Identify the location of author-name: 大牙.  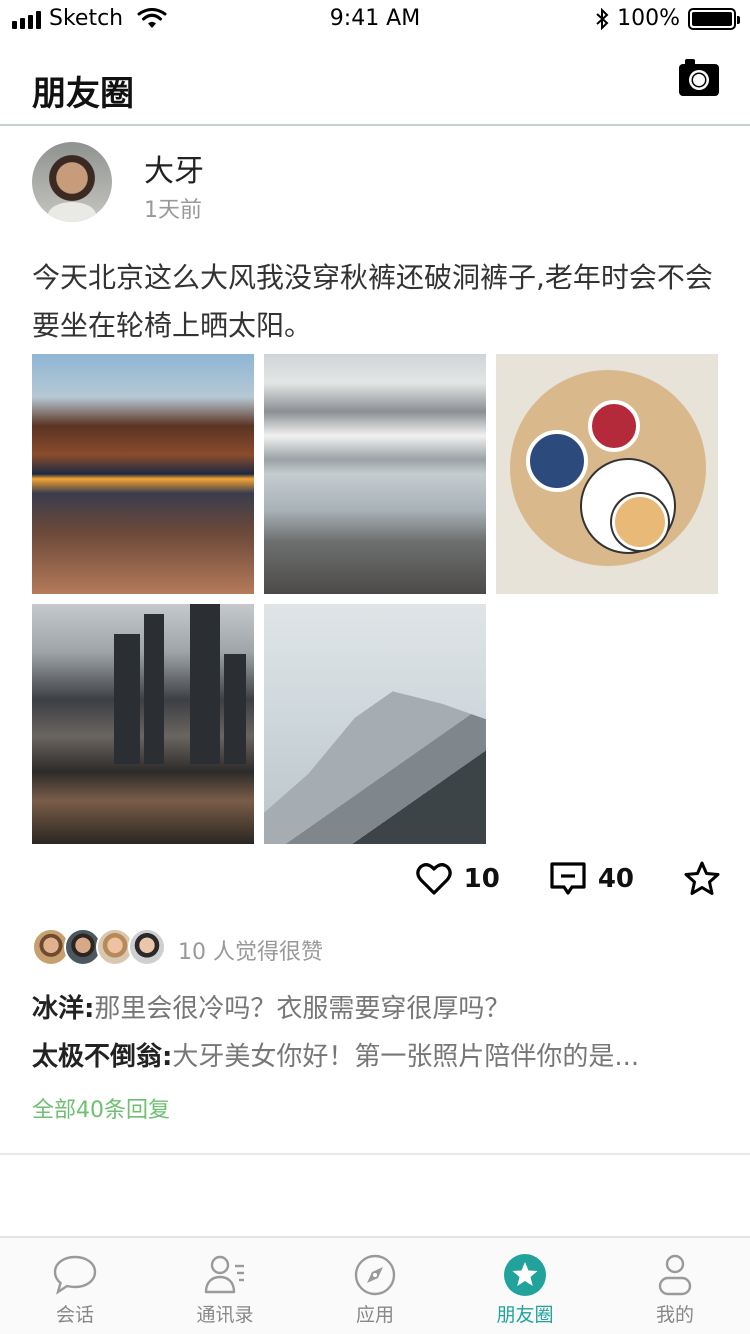
(174, 168).